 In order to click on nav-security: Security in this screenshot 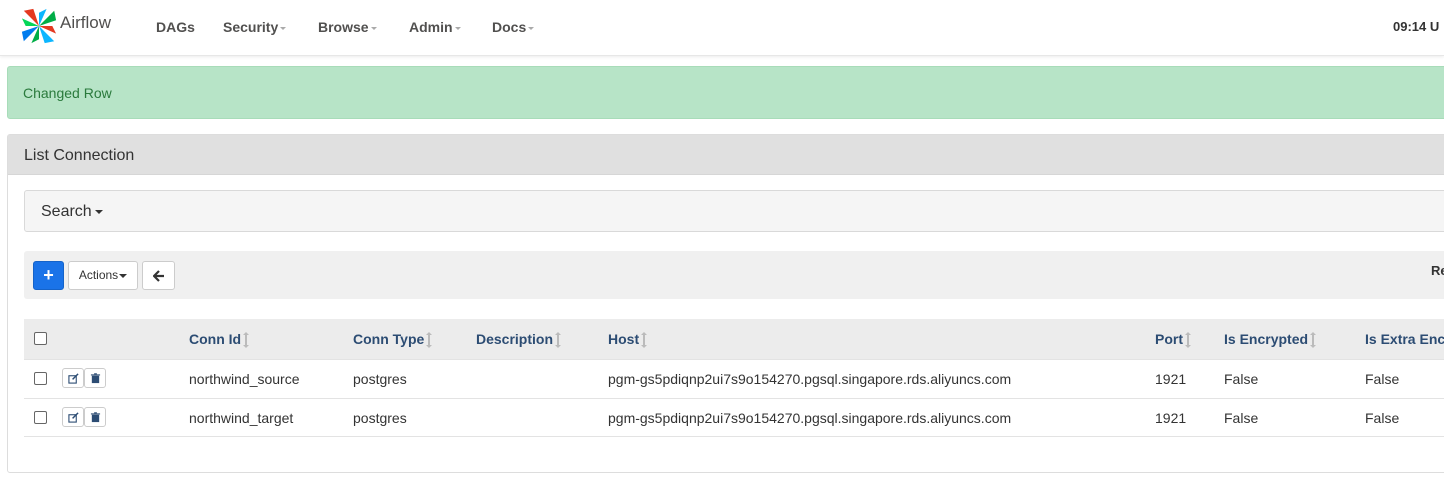, I will do `click(255, 28)`.